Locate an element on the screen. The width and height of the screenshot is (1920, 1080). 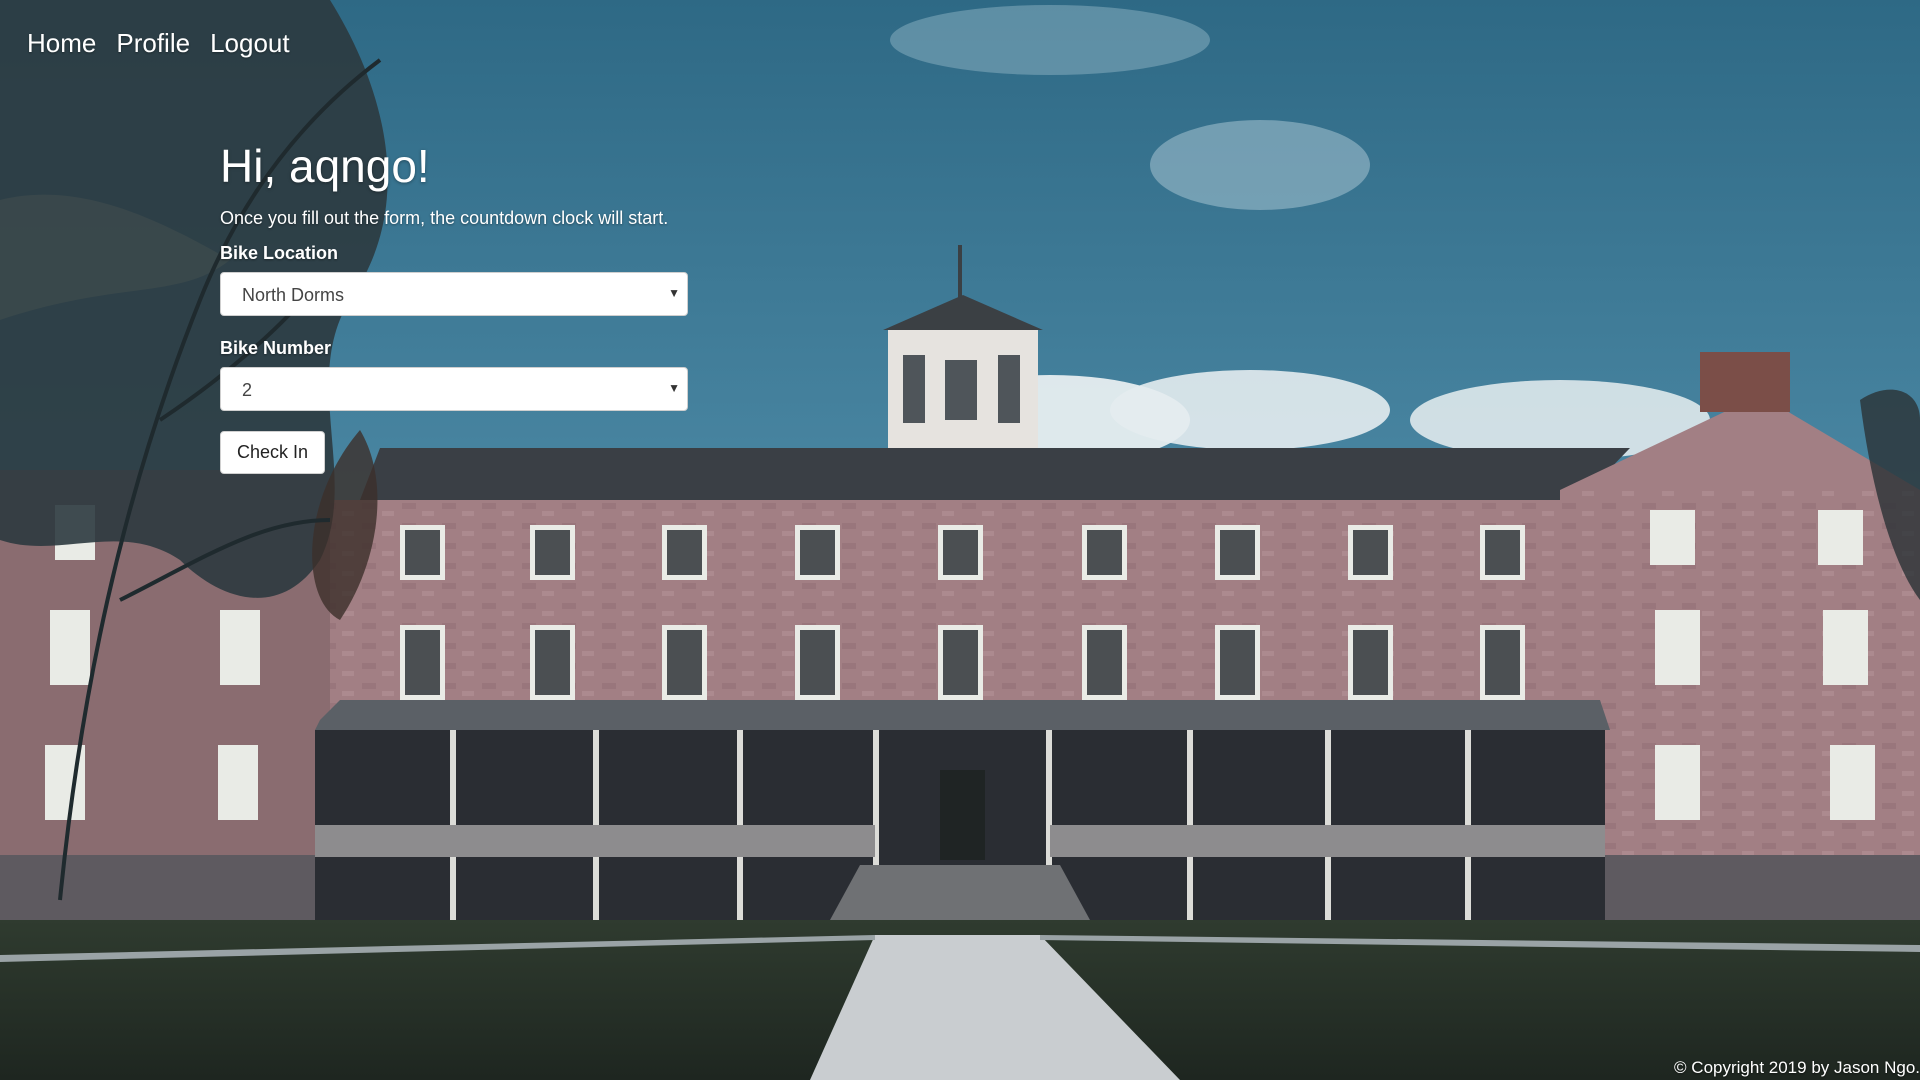
top-nav: Home Profile Logout is located at coordinates (168, 43).